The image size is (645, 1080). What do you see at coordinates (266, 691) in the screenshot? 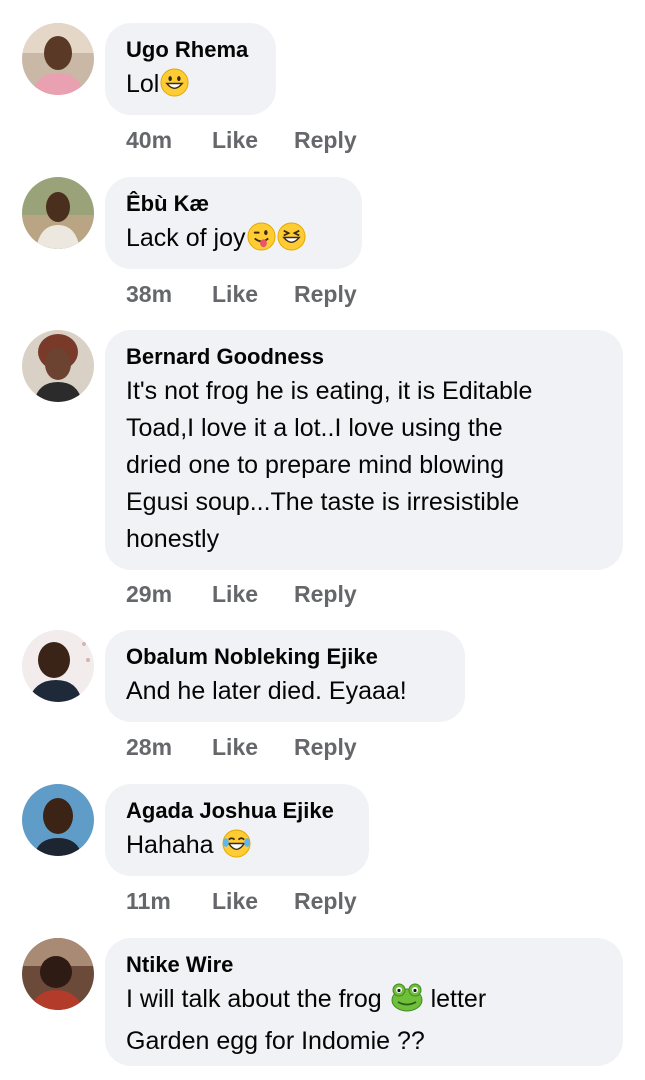
I see `comment-text: And he later died. Eyaaa!` at bounding box center [266, 691].